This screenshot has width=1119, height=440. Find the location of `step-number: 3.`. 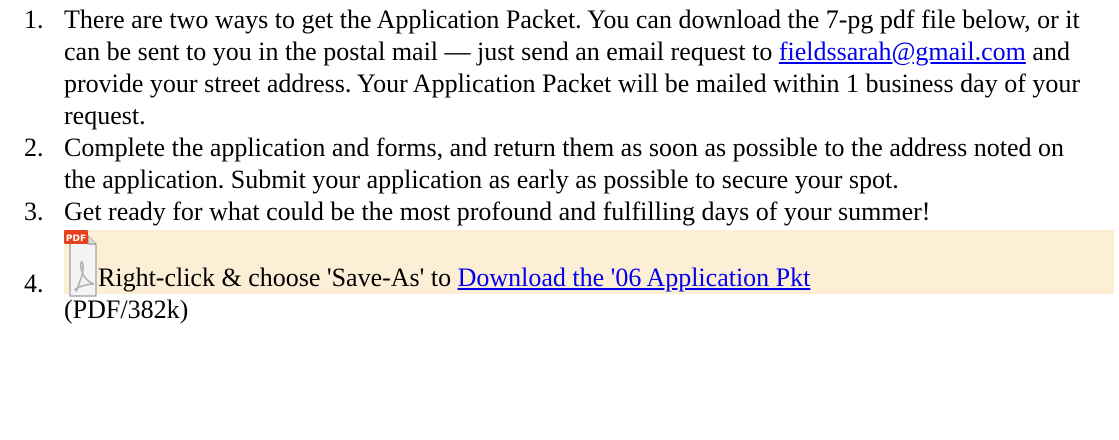

step-number: 3. is located at coordinates (34, 211).